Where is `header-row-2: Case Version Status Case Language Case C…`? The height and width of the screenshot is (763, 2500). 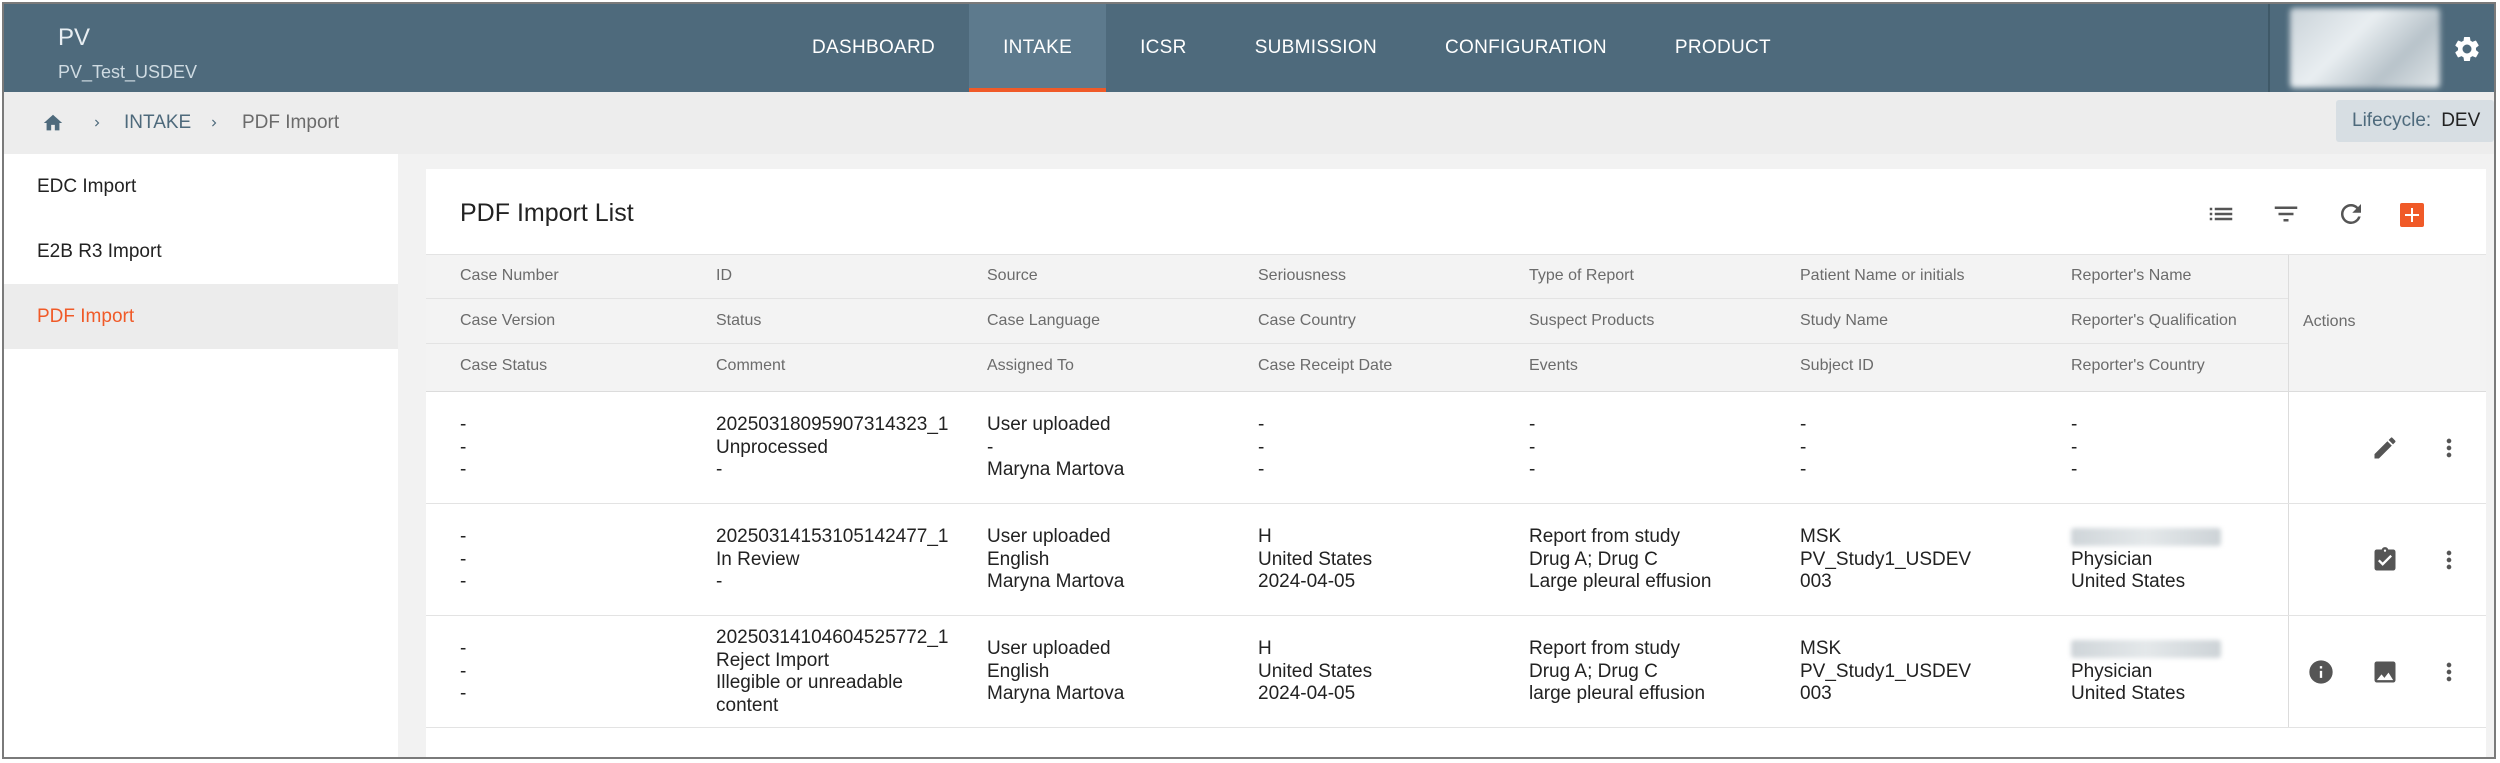
header-row-2: Case Version Status Case Language Case C… is located at coordinates (1357, 322).